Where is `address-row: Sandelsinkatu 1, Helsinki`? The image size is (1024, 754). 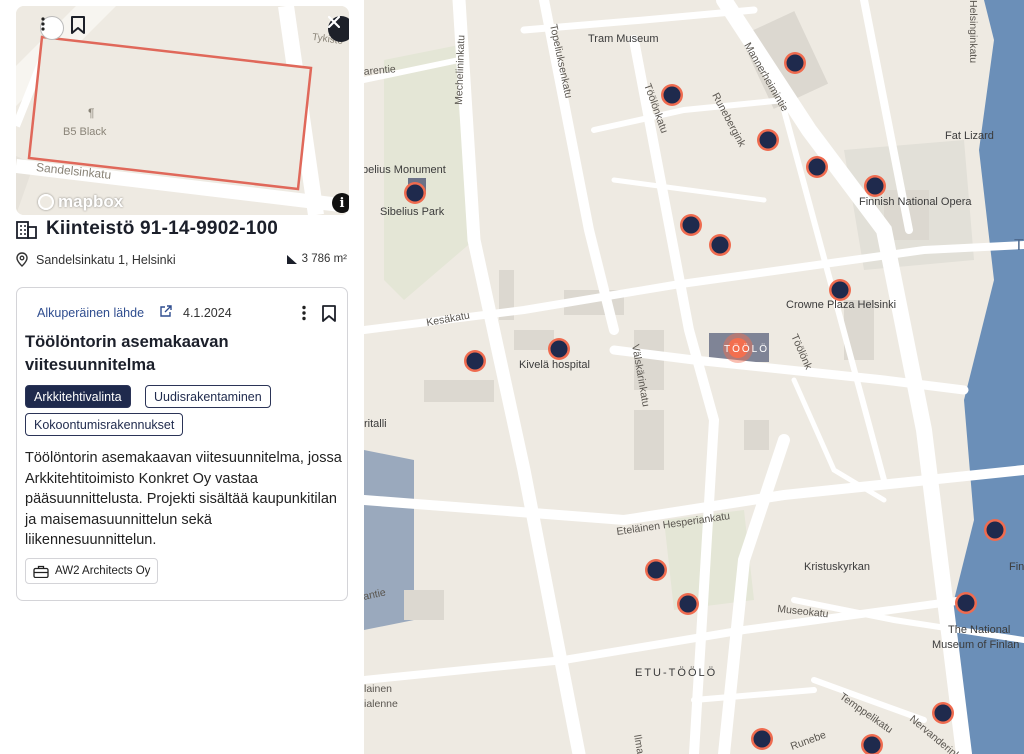 address-row: Sandelsinkatu 1, Helsinki is located at coordinates (96, 259).